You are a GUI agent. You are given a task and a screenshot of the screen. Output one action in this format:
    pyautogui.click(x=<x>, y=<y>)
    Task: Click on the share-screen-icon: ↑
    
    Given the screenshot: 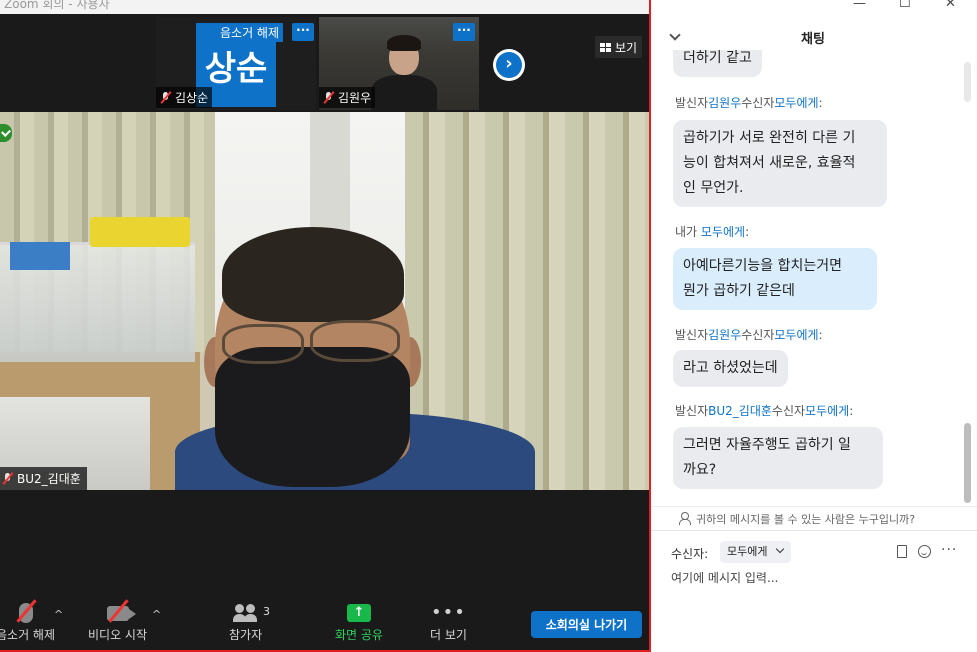 What is the action you would take?
    pyautogui.click(x=358, y=613)
    